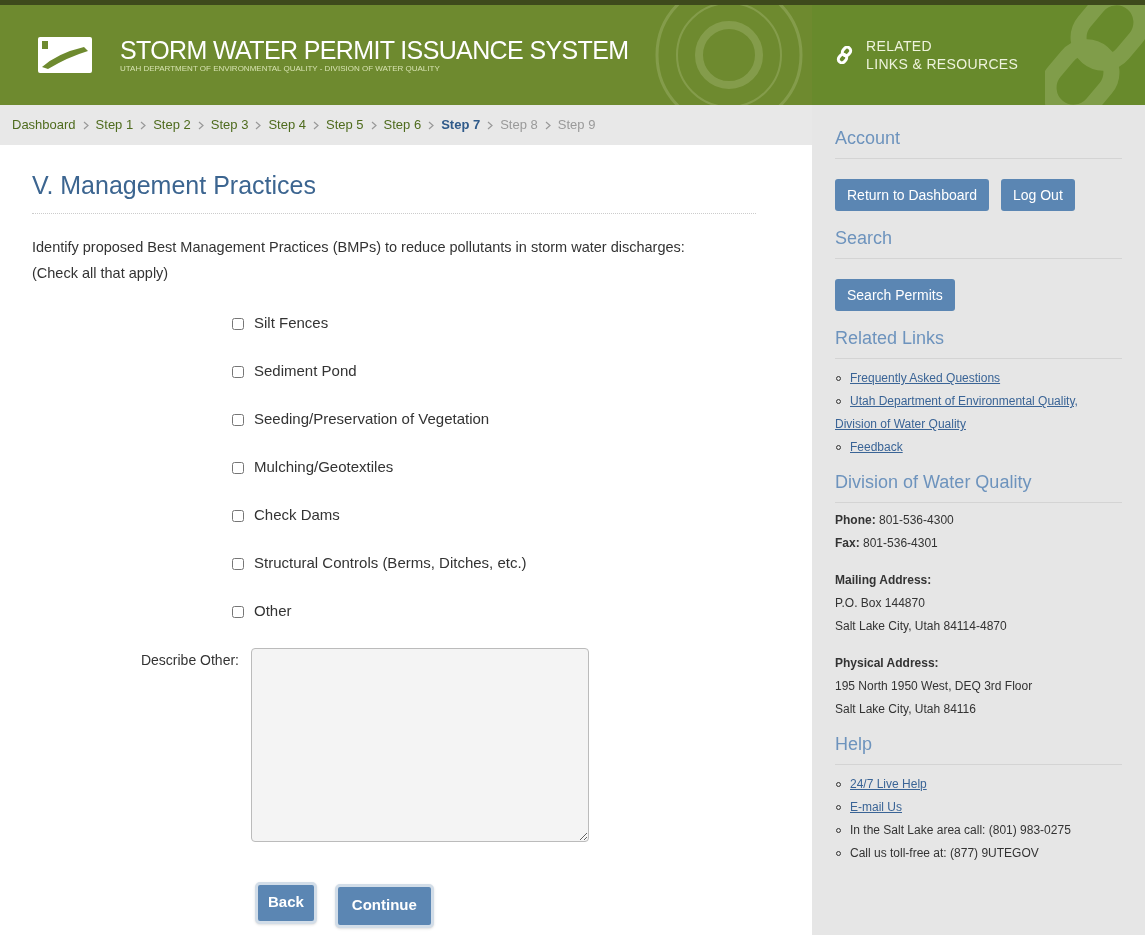  What do you see at coordinates (887, 663) in the screenshot?
I see `address-label: Physical Address:` at bounding box center [887, 663].